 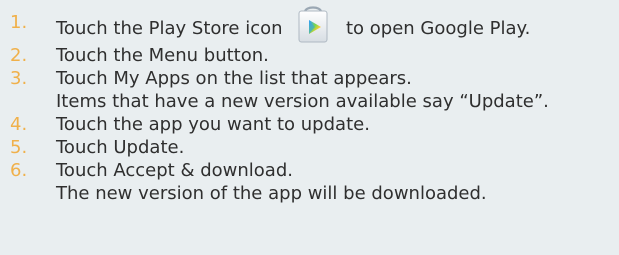 I want to click on step-5: 5. Touch Update., so click(x=314, y=147).